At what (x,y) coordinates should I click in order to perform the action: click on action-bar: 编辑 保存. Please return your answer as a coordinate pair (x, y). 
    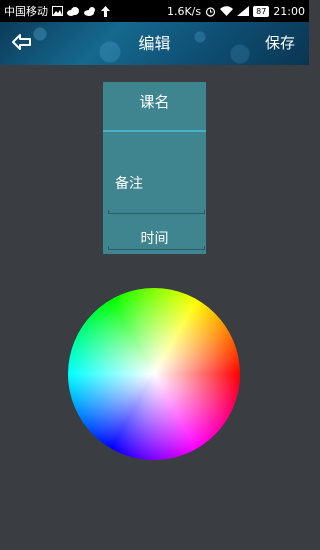
    Looking at the image, I should click on (154, 43).